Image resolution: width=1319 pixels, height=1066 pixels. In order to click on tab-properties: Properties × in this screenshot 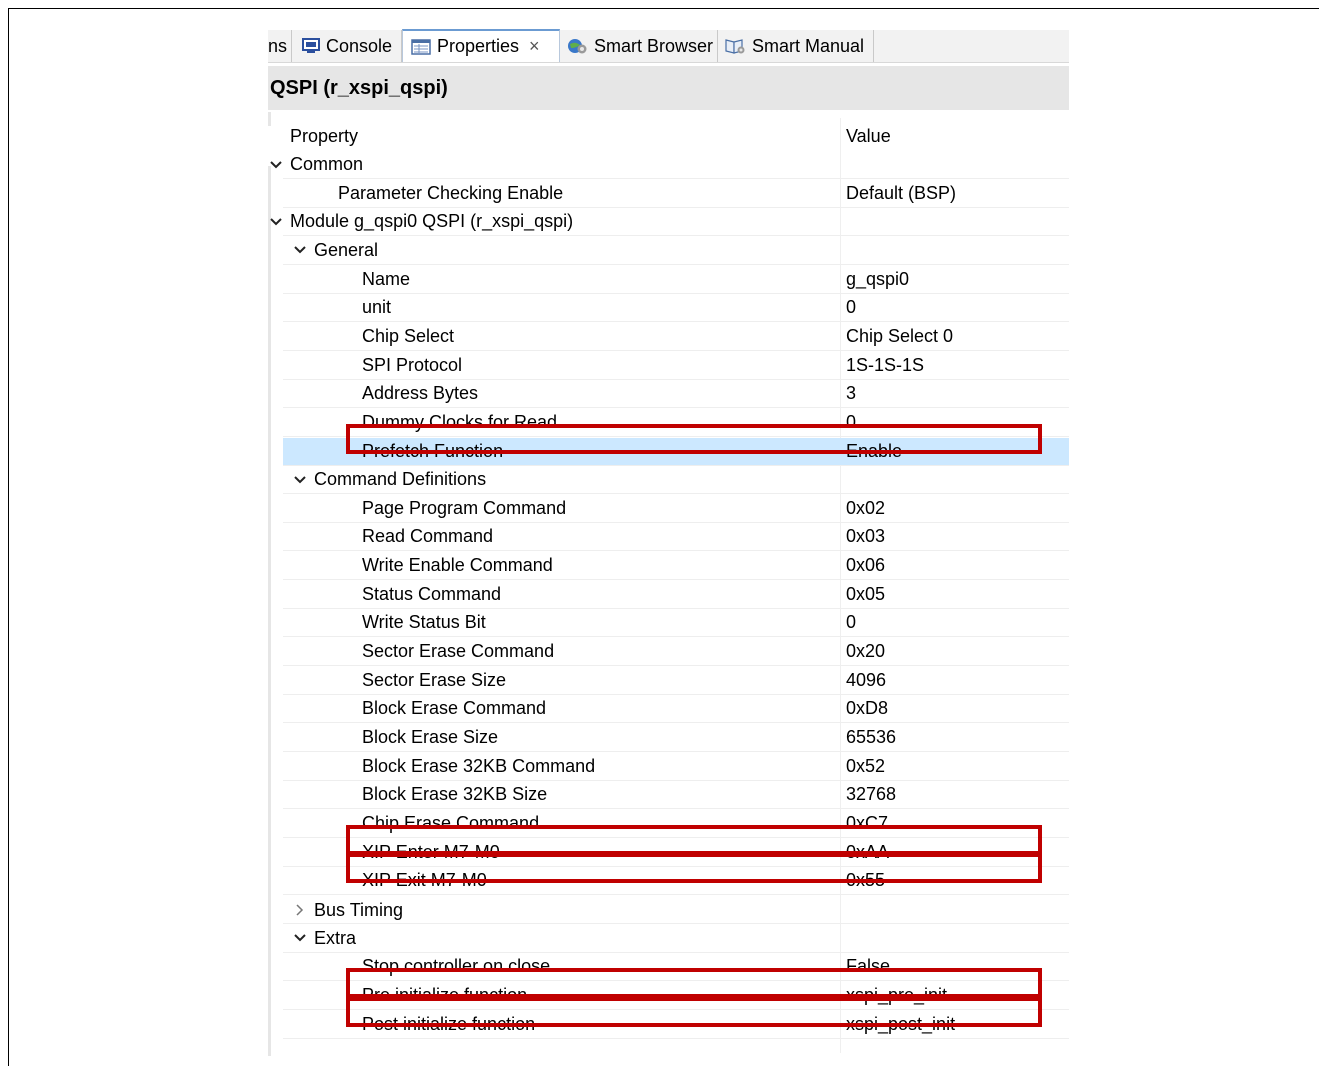, I will do `click(481, 45)`.